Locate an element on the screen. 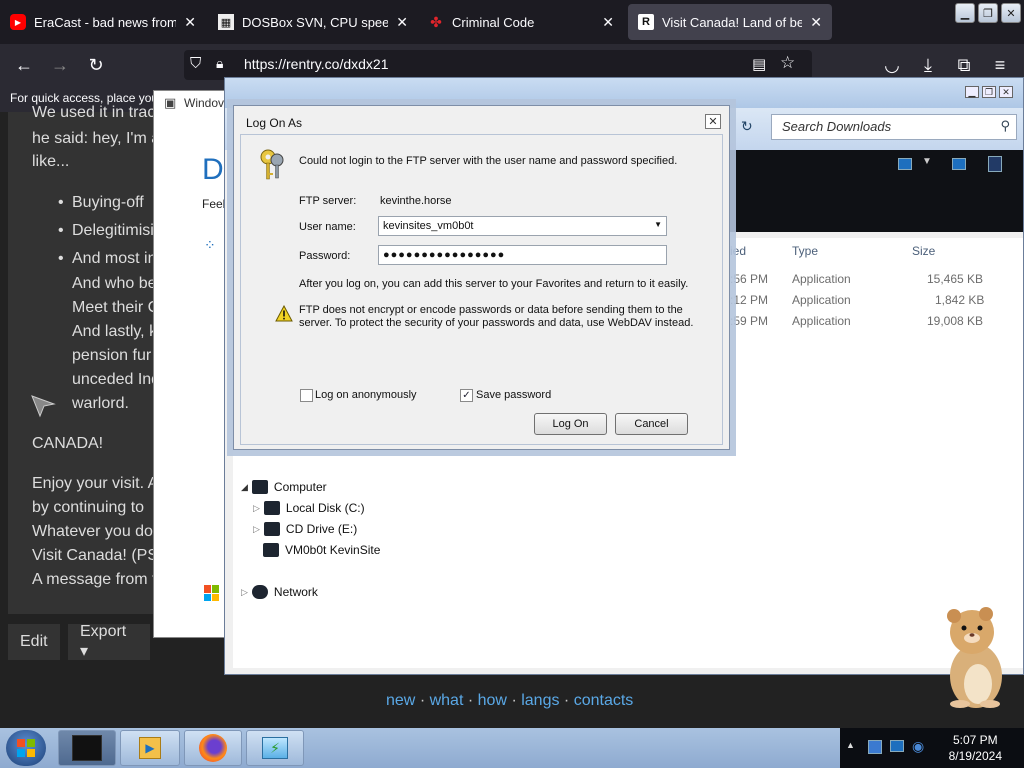 The width and height of the screenshot is (1024, 768). lock-icon: 🔒︎ is located at coordinates (219, 63).